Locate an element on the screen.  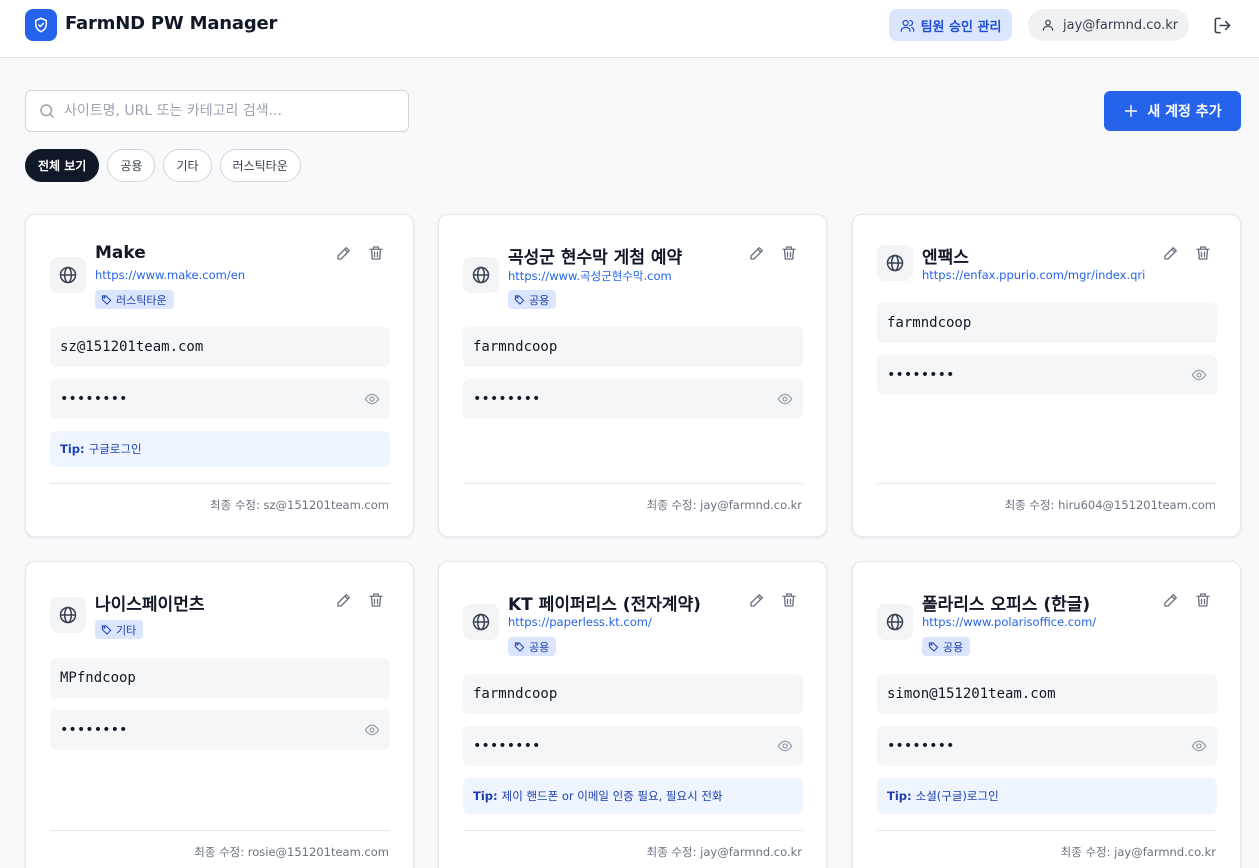
add-account-button: 새 계정 추가 is located at coordinates (1172, 111).